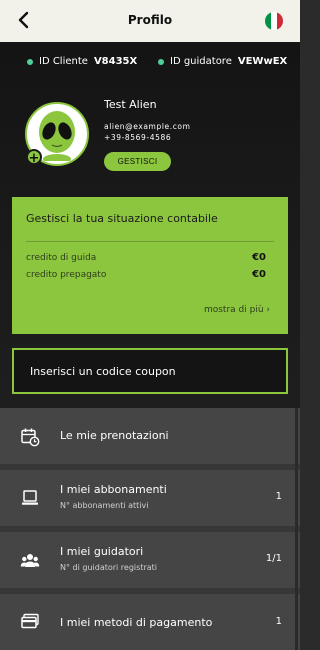 Image resolution: width=320 pixels, height=650 pixels. What do you see at coordinates (115, 61) in the screenshot?
I see `client-id-value: V8435X` at bounding box center [115, 61].